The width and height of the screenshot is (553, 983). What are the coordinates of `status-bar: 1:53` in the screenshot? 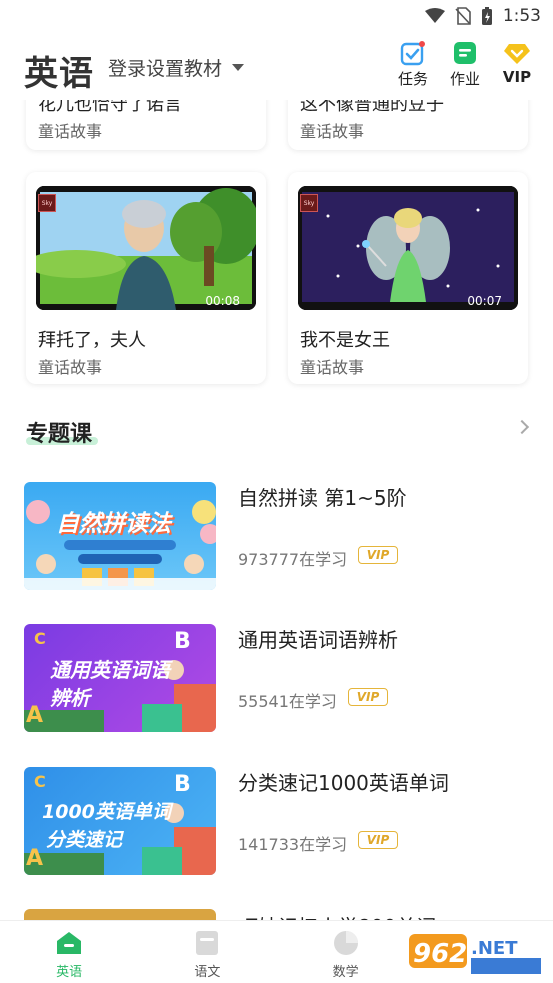 It's located at (276, 17).